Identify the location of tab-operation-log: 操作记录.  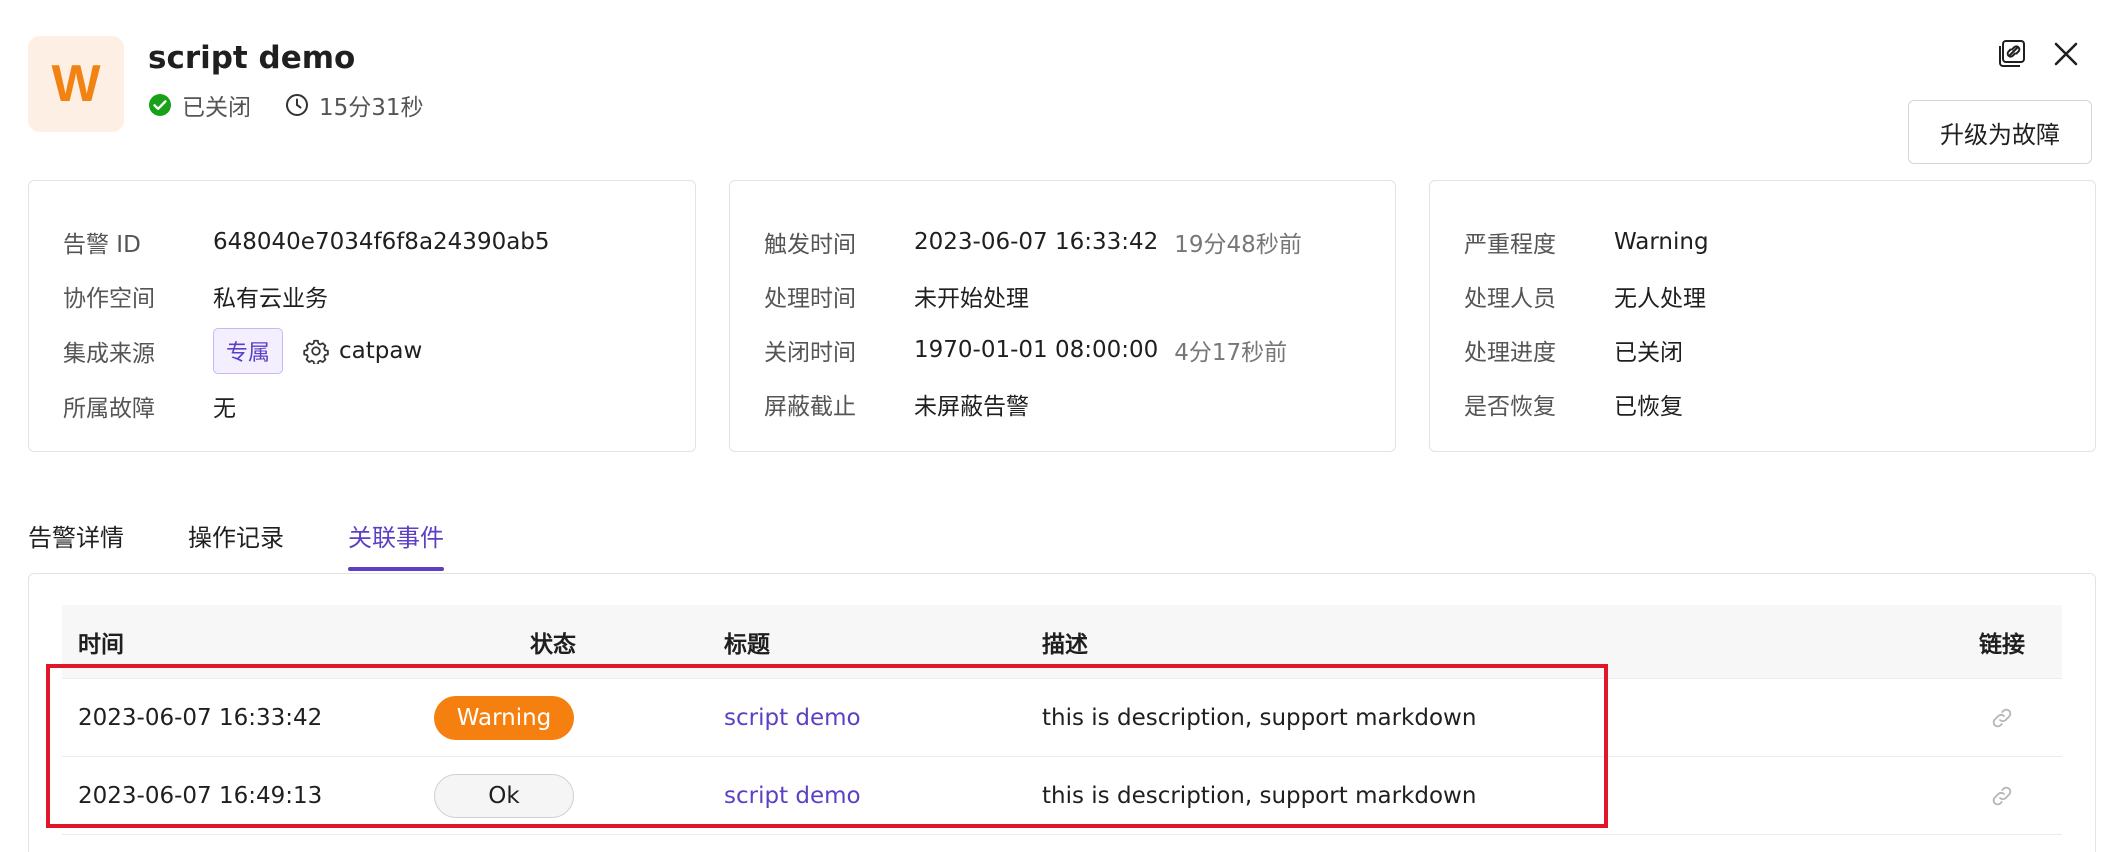
(236, 544).